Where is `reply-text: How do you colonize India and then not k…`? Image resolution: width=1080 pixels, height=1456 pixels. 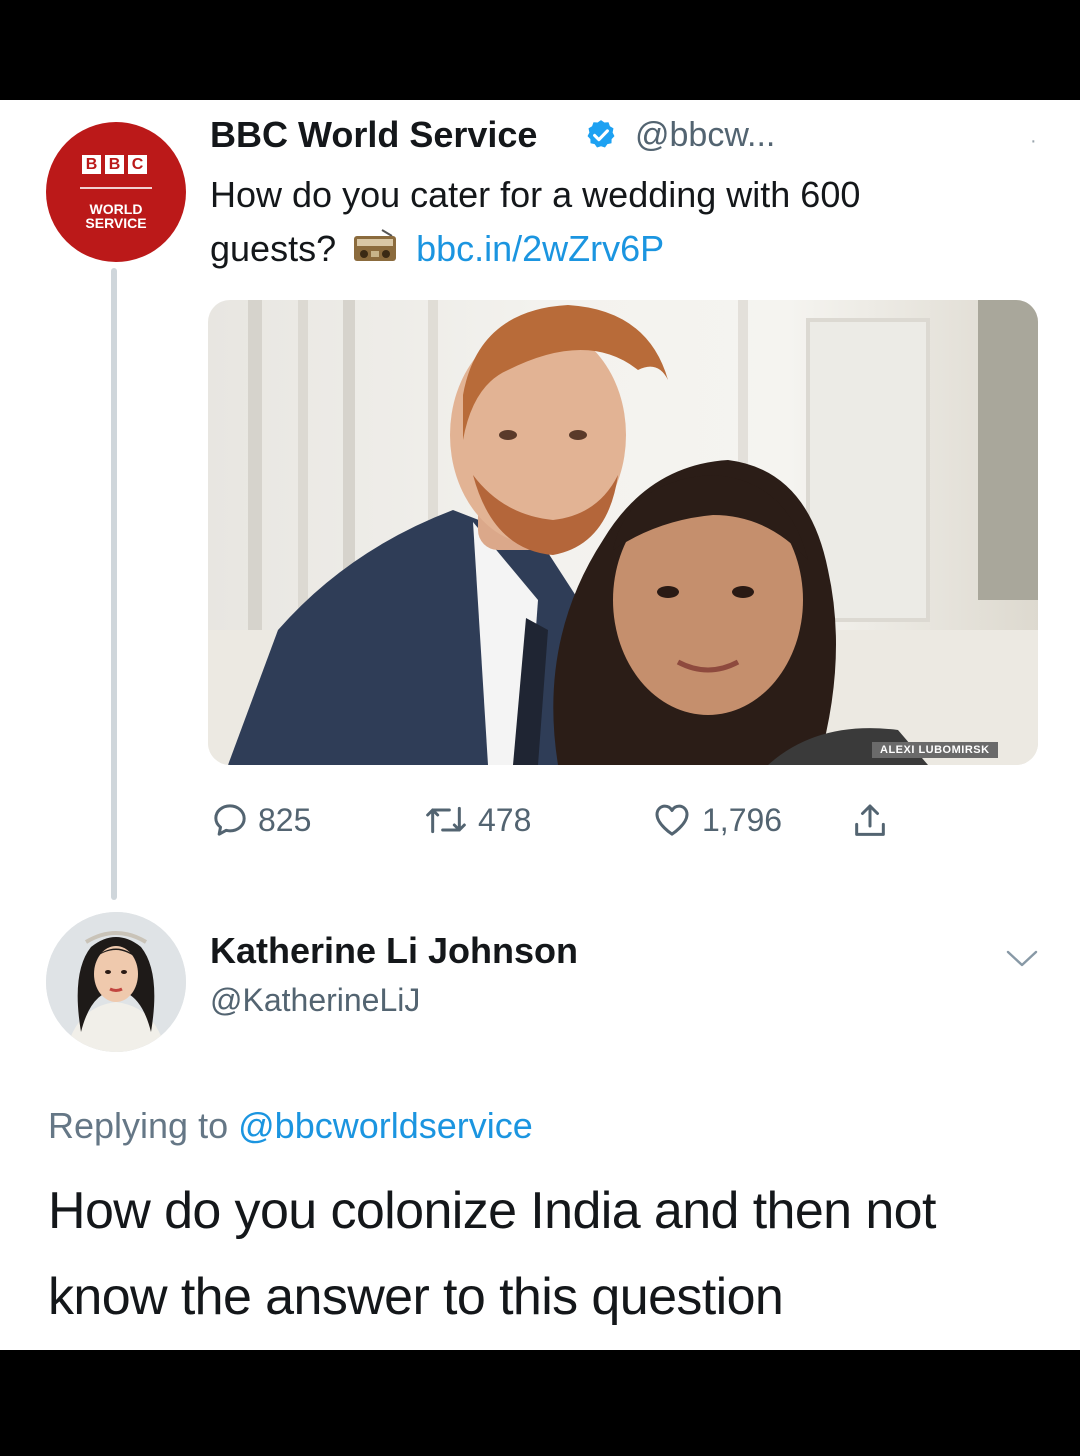
reply-text: How do you colonize India and then not k… is located at coordinates (492, 1254).